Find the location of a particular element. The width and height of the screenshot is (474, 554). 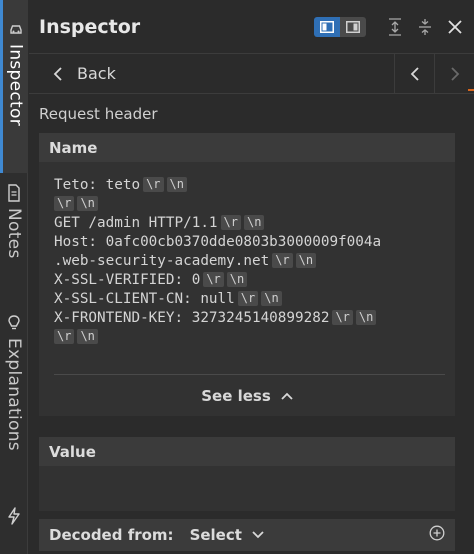

code-line: X-SSL-CLIENT-CN: null \r \n is located at coordinates (254, 299).